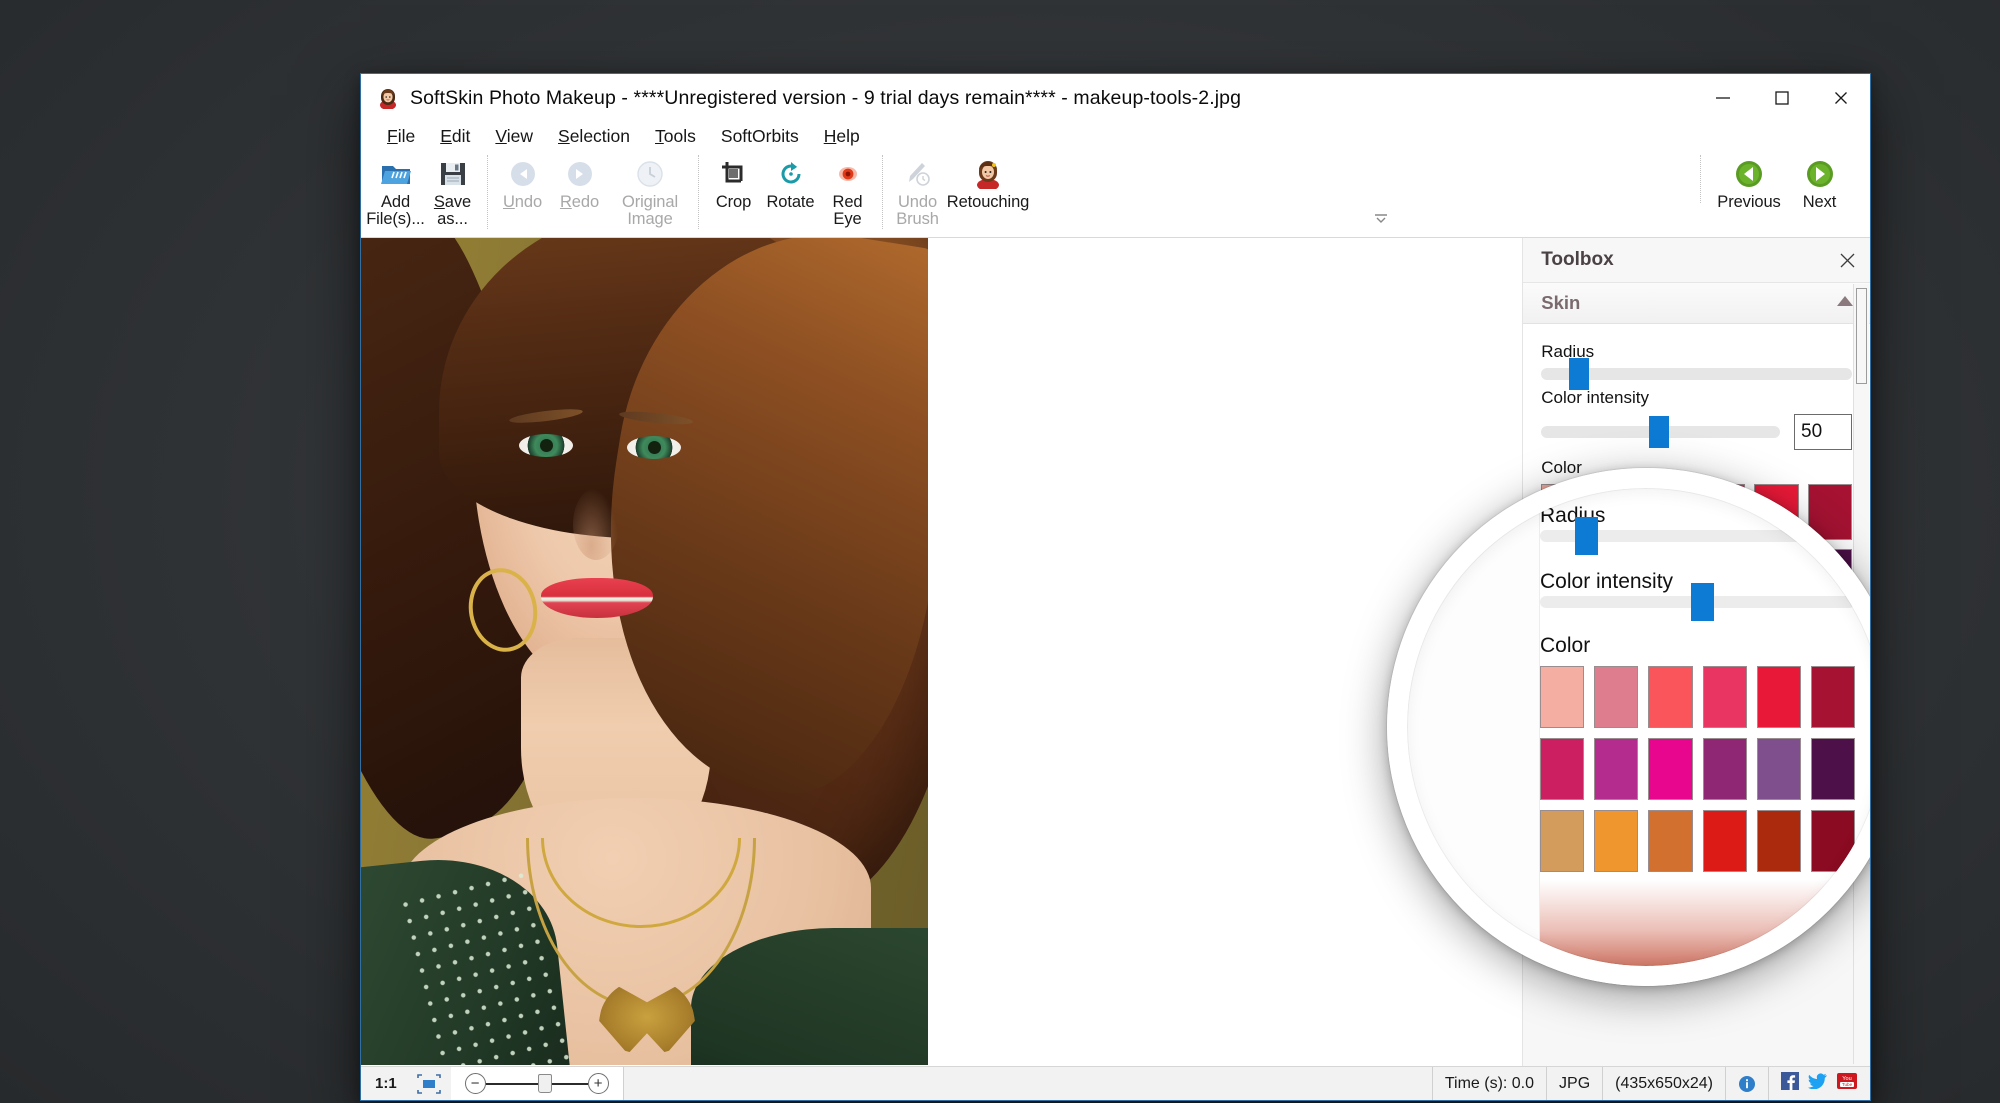 Image resolution: width=2000 pixels, height=1103 pixels. Describe the element at coordinates (523, 174) in the screenshot. I see `undo-arrow-icon` at that location.